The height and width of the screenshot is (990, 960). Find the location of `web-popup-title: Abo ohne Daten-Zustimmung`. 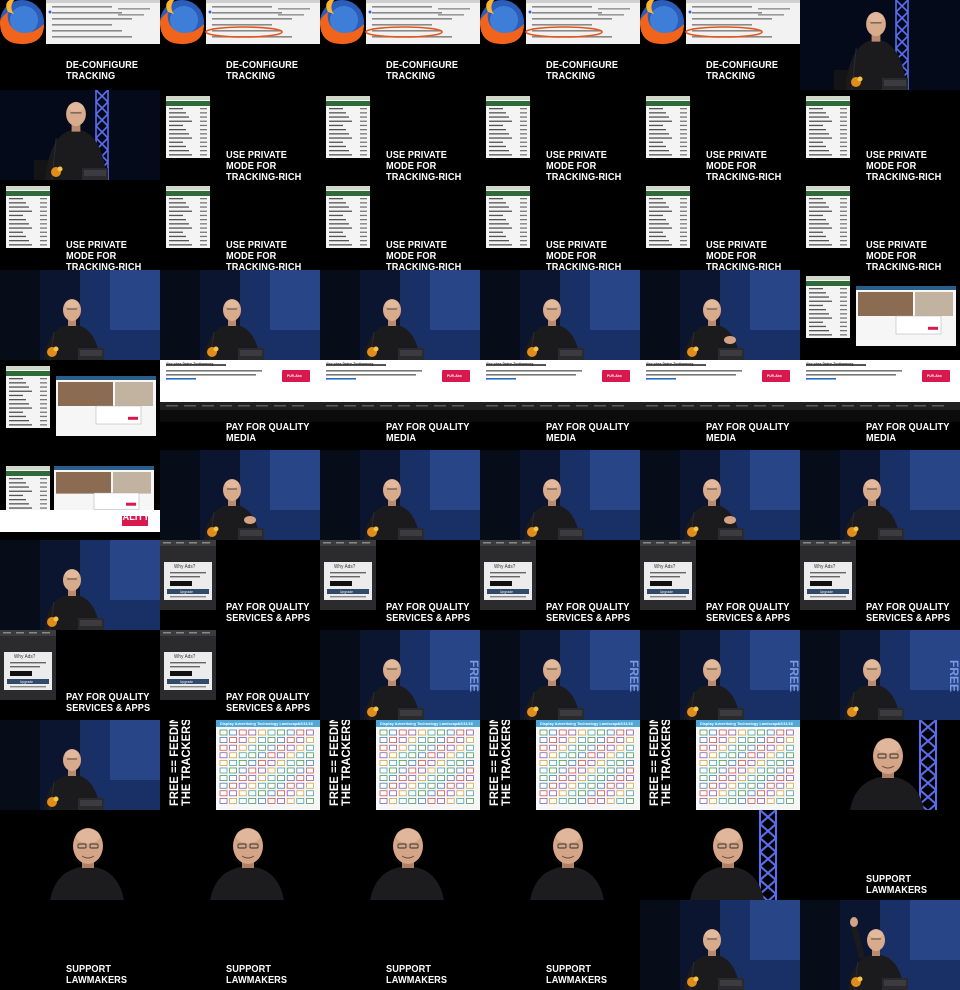

web-popup-title: Abo ohne Daten-Zustimmung is located at coordinates (510, 364).